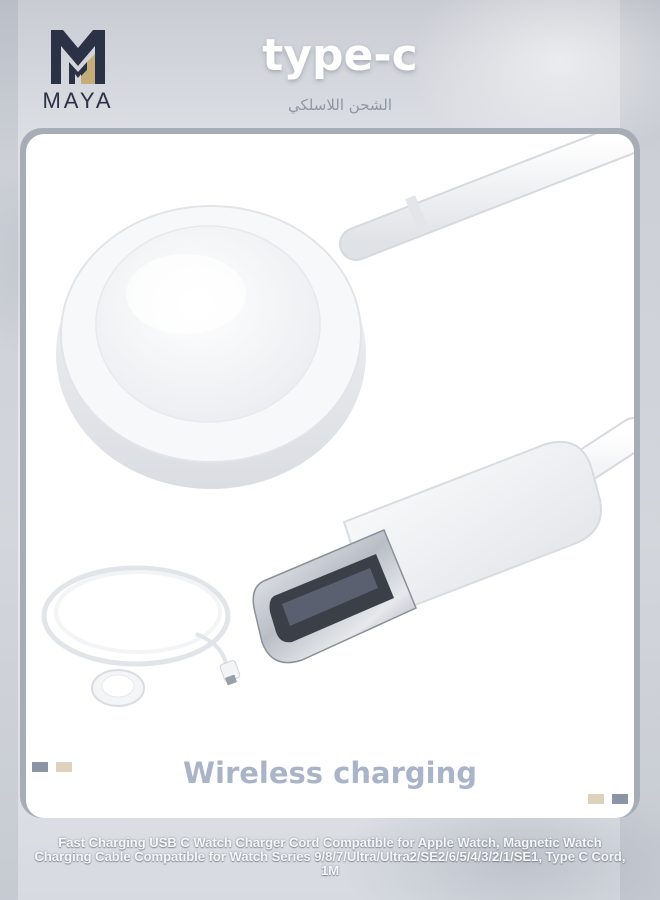  I want to click on decor-swatch-beige-left, so click(64, 767).